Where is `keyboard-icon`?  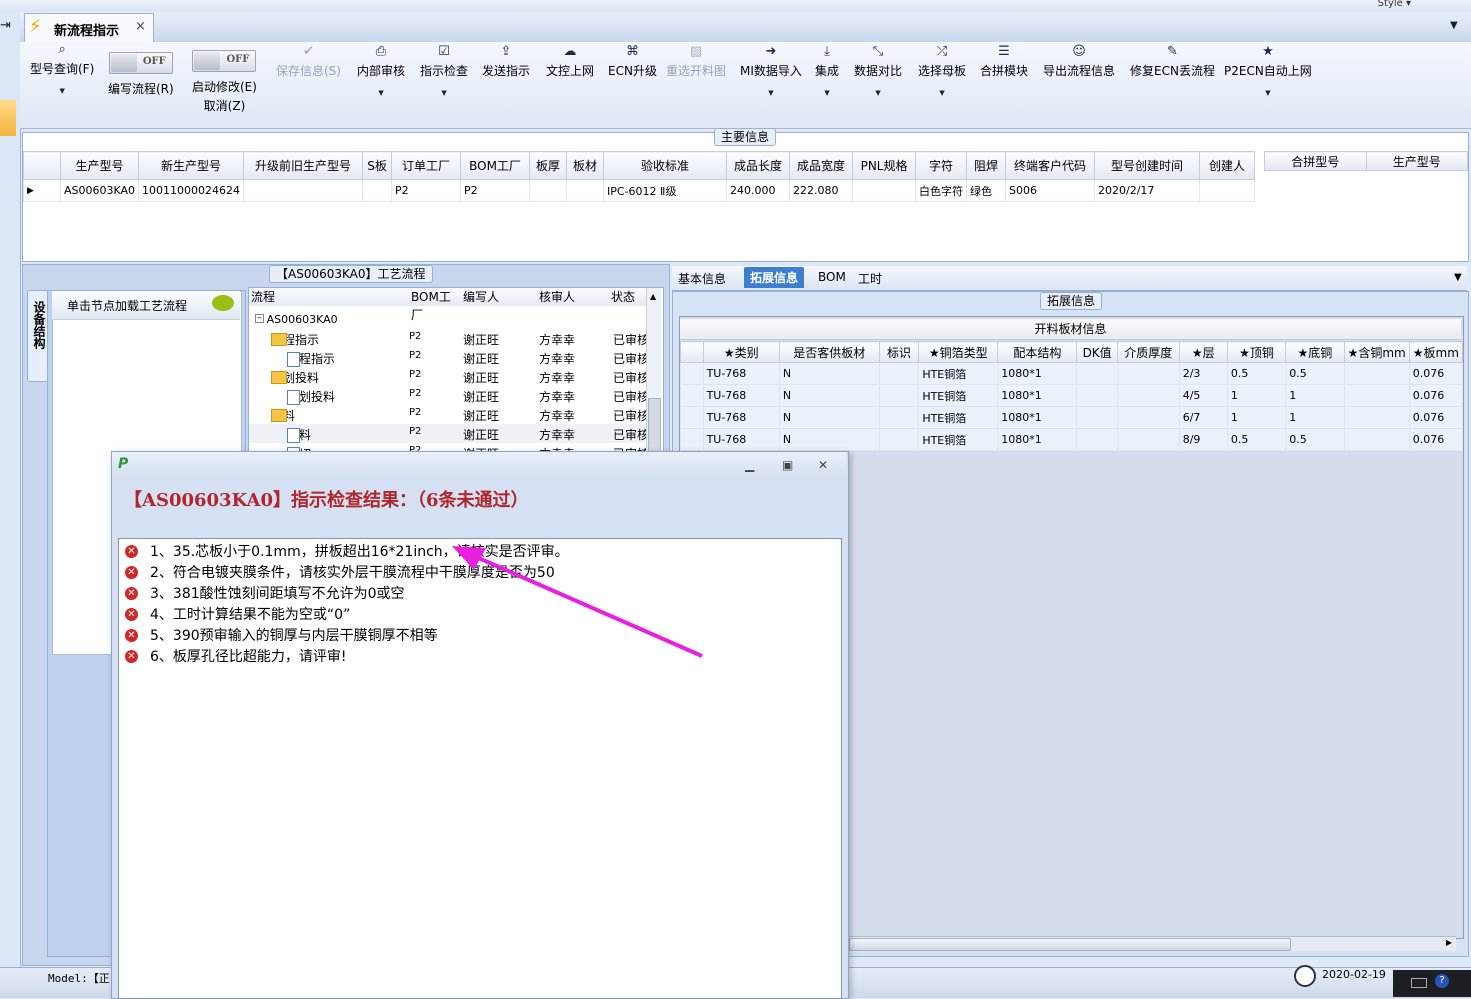
keyboard-icon is located at coordinates (1419, 983).